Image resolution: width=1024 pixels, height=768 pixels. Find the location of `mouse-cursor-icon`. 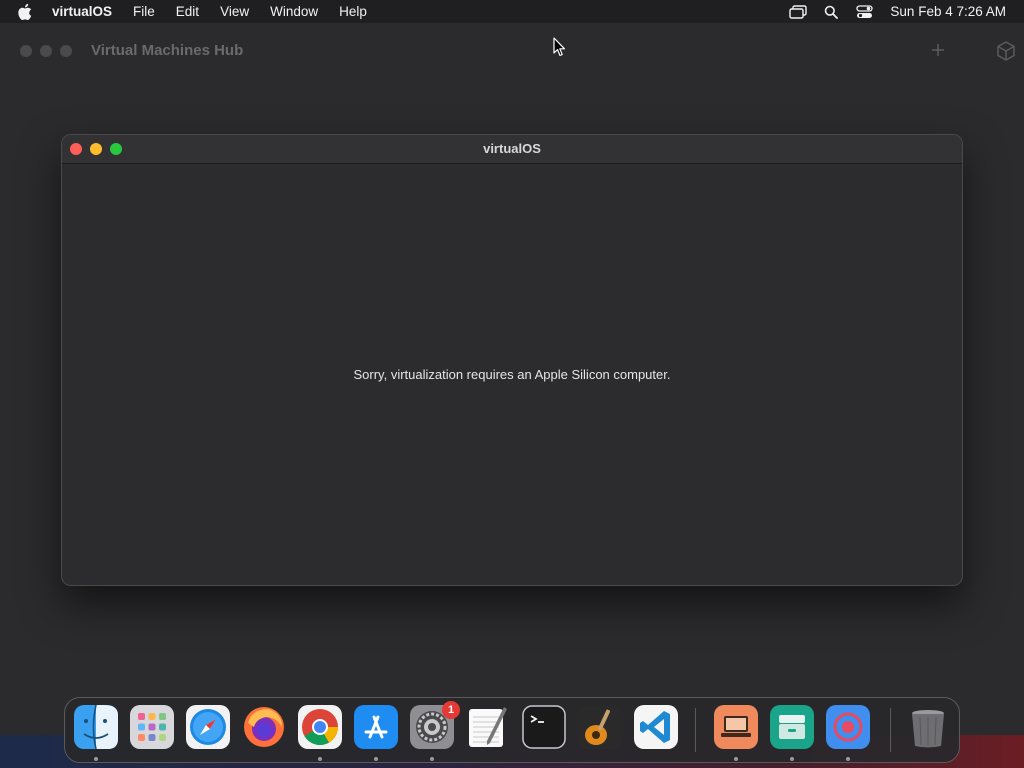

mouse-cursor-icon is located at coordinates (560, 47).